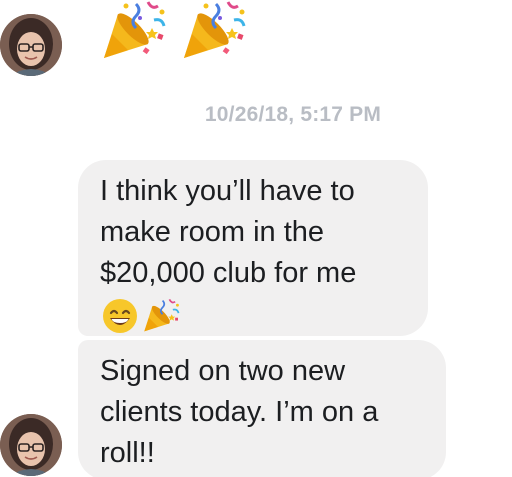 This screenshot has width=512, height=477. Describe the element at coordinates (254, 316) in the screenshot. I see `message-emoji-line` at that location.